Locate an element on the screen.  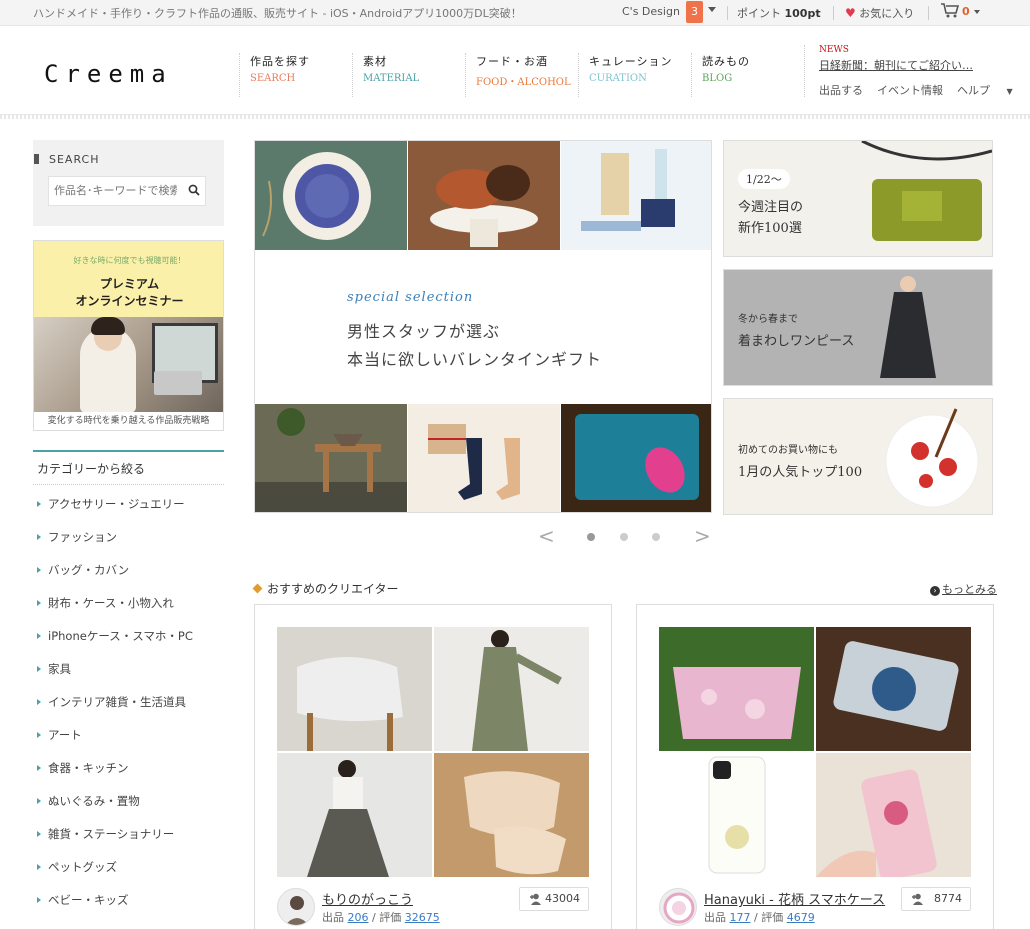
category-item: iPhoneケース・スマホ・PC is located at coordinates (128, 643).